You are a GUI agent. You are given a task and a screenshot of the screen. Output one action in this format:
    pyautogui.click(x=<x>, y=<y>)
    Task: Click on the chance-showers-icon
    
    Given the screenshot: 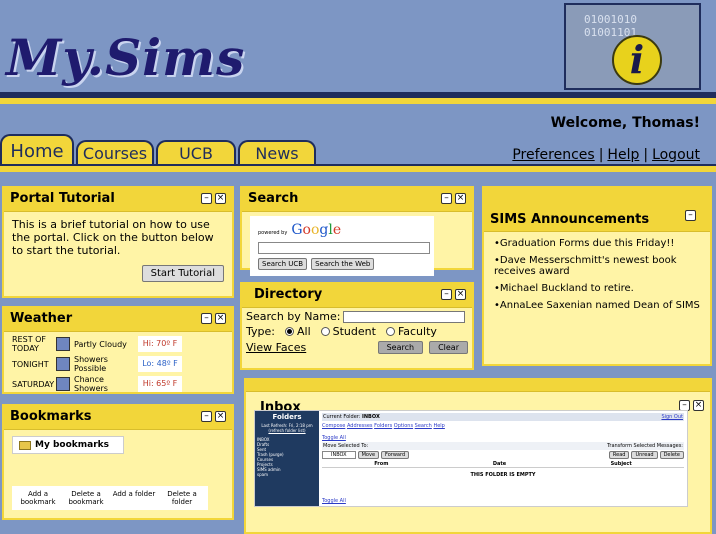 What is the action you would take?
    pyautogui.click(x=63, y=384)
    